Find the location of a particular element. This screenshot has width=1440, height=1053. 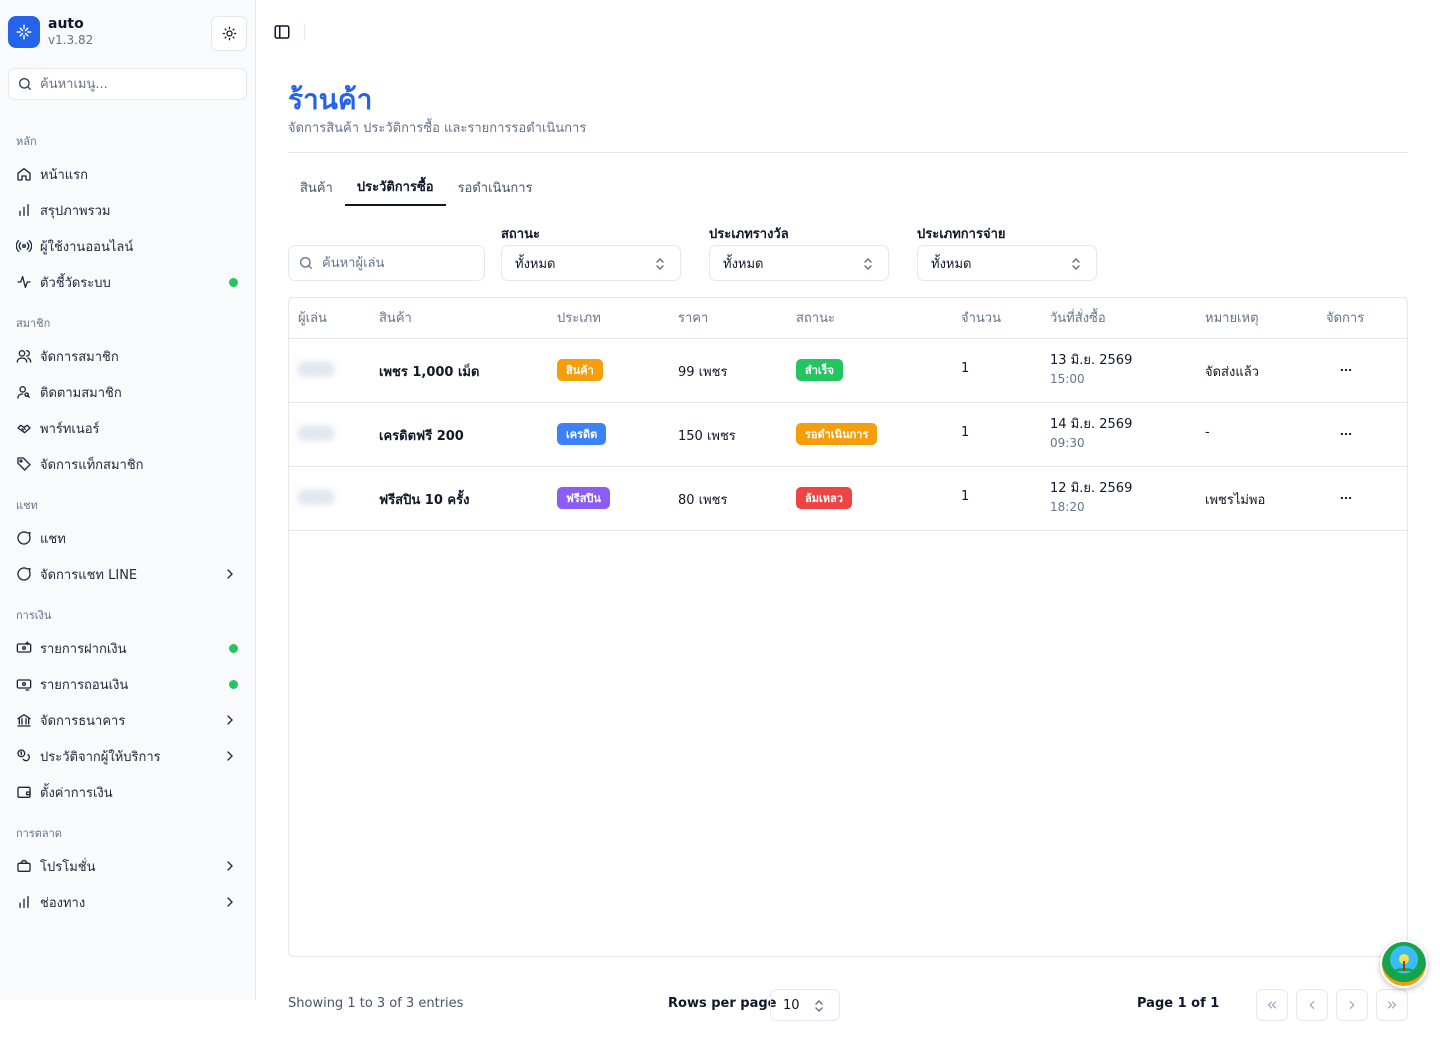

island-icon is located at coordinates (1404, 962).